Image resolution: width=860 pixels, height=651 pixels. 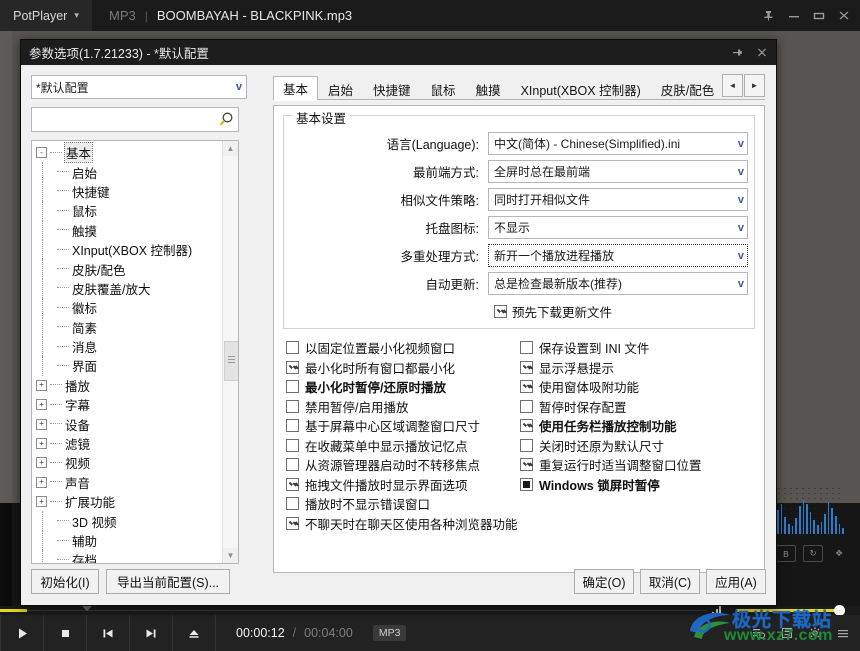 I want to click on tree-item-19: 3D 视频, so click(x=127, y=521).